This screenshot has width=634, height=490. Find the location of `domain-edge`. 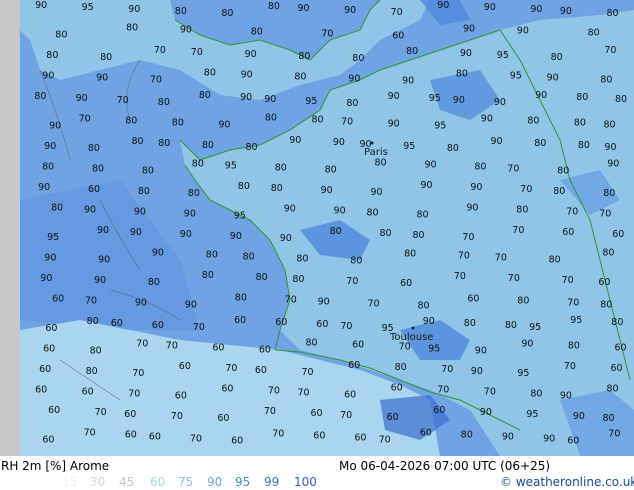

domain-edge is located at coordinates (10, 228).